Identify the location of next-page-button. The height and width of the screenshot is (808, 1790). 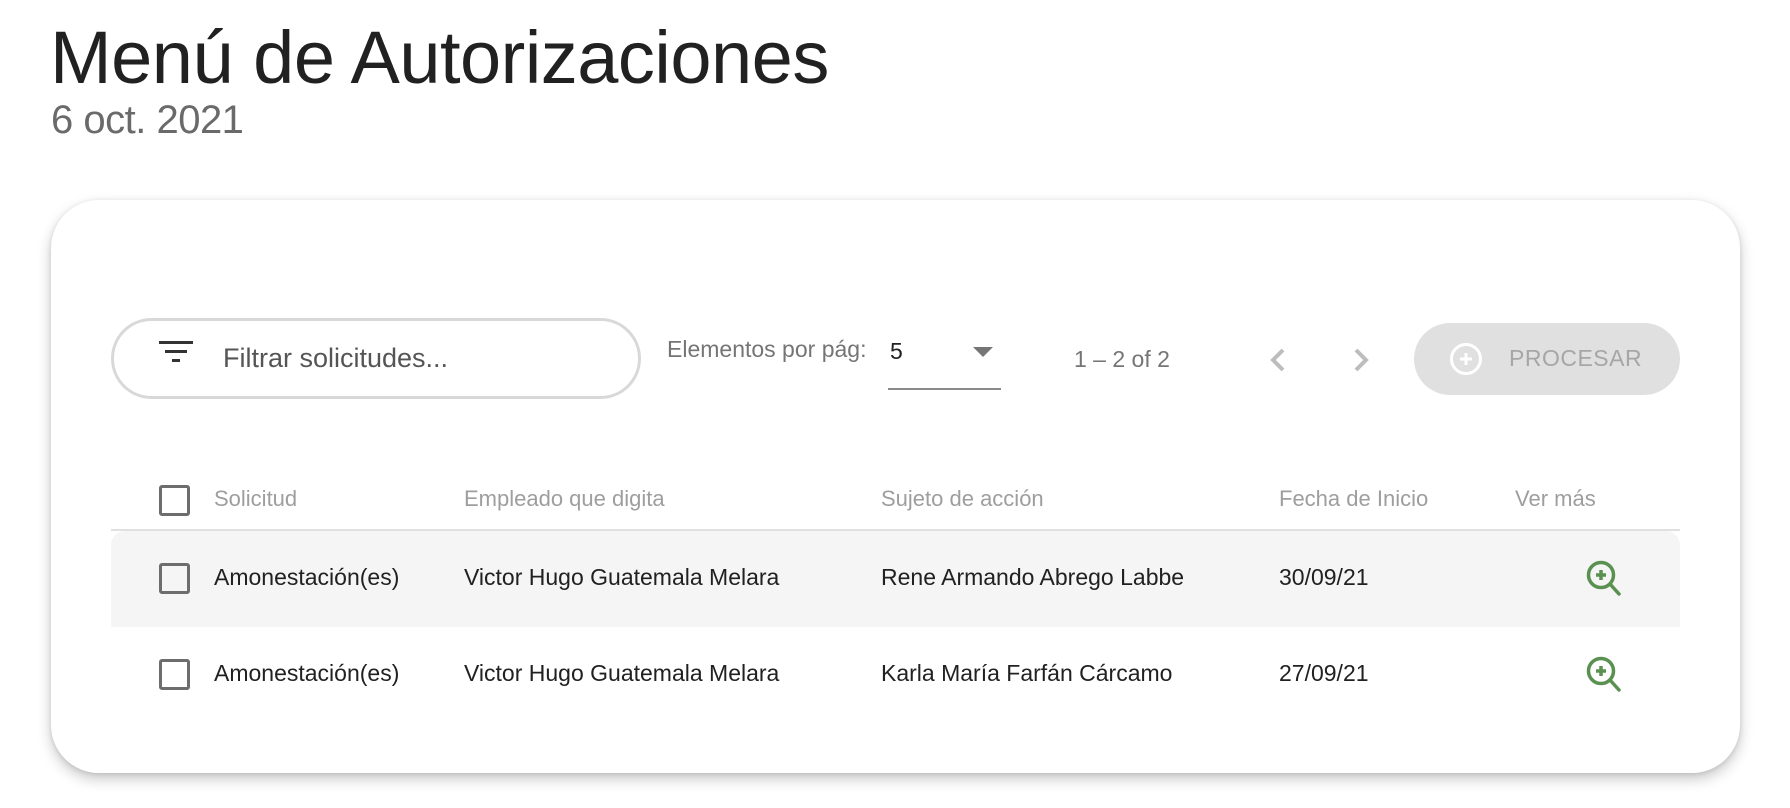
(1360, 360).